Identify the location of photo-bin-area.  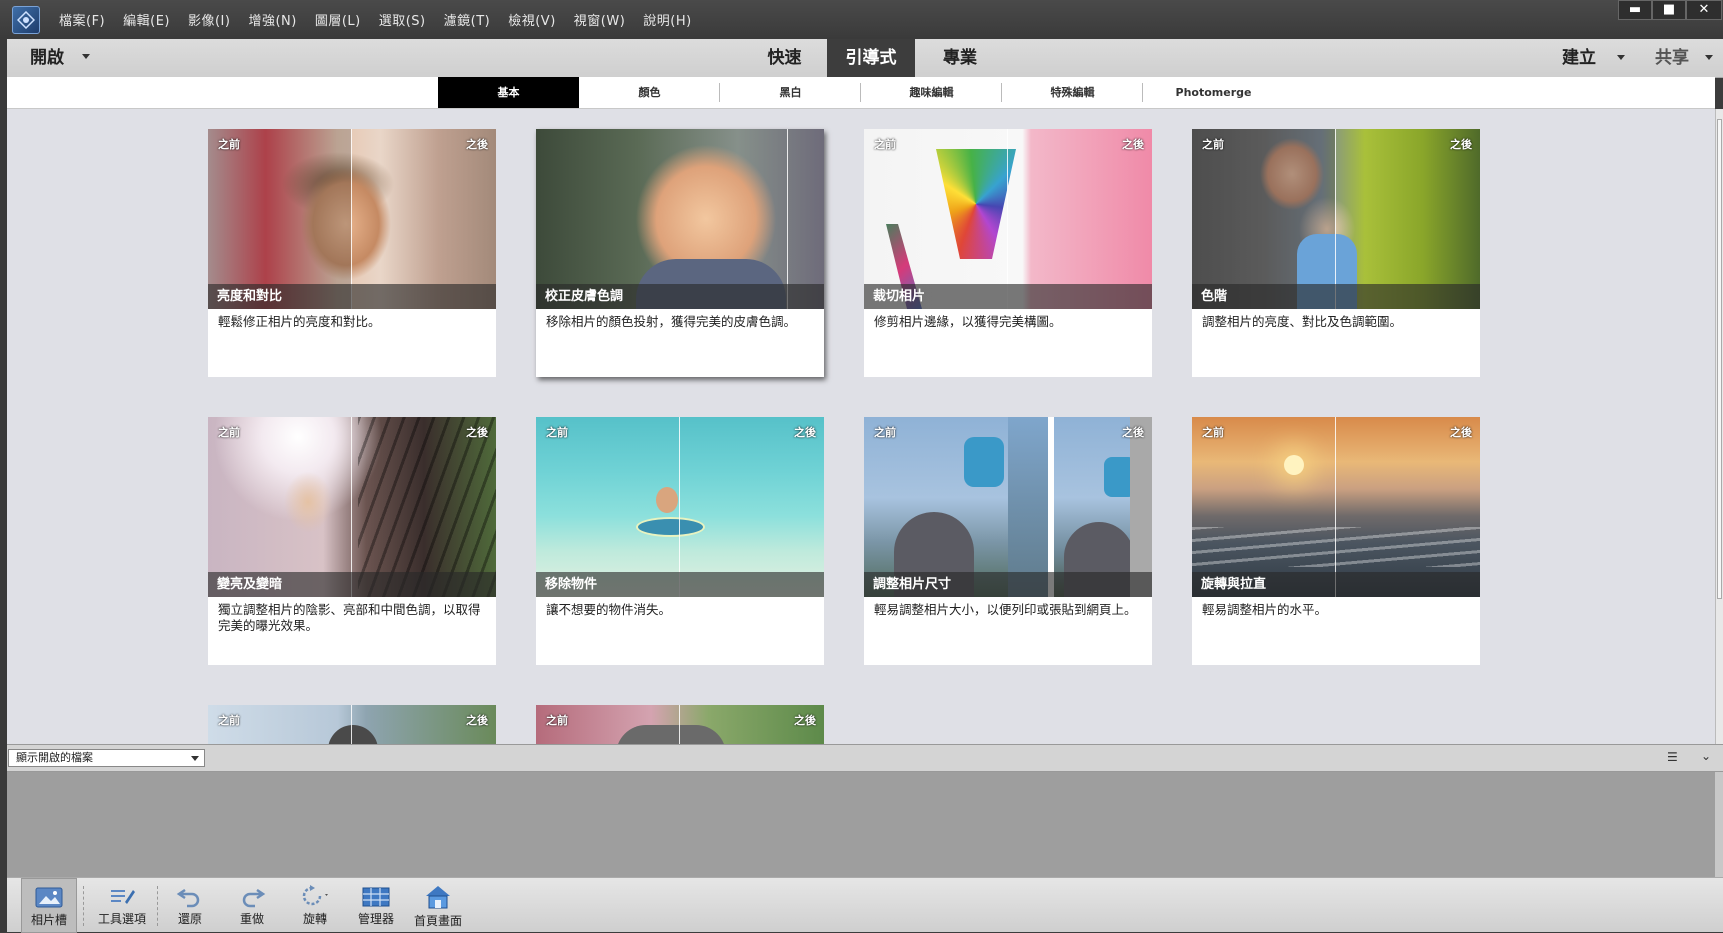
(865, 824).